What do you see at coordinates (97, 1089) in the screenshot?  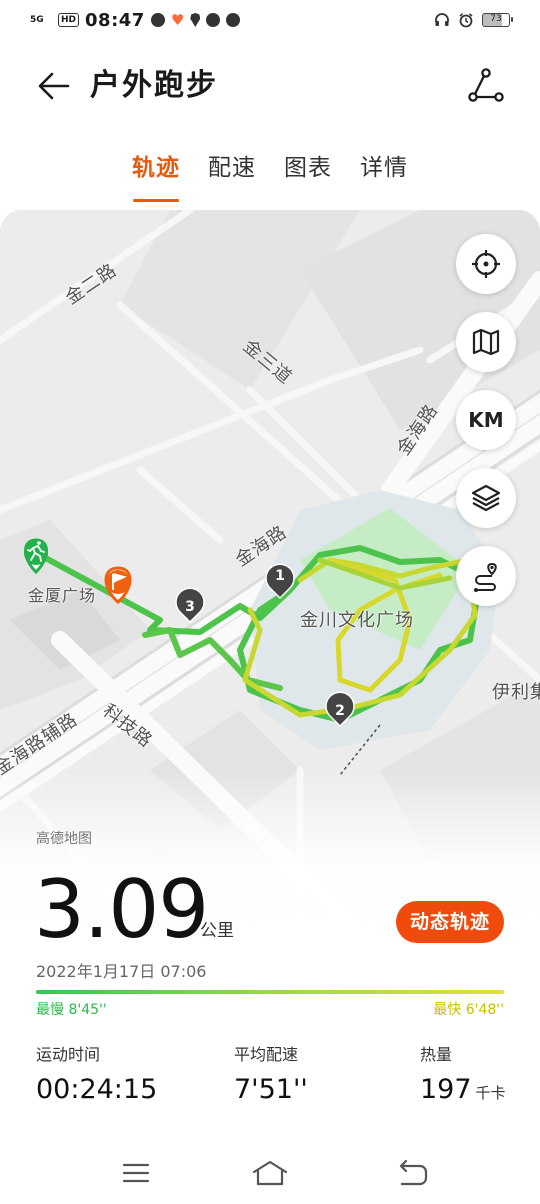 I see `stat-duration-value: 00:24:15` at bounding box center [97, 1089].